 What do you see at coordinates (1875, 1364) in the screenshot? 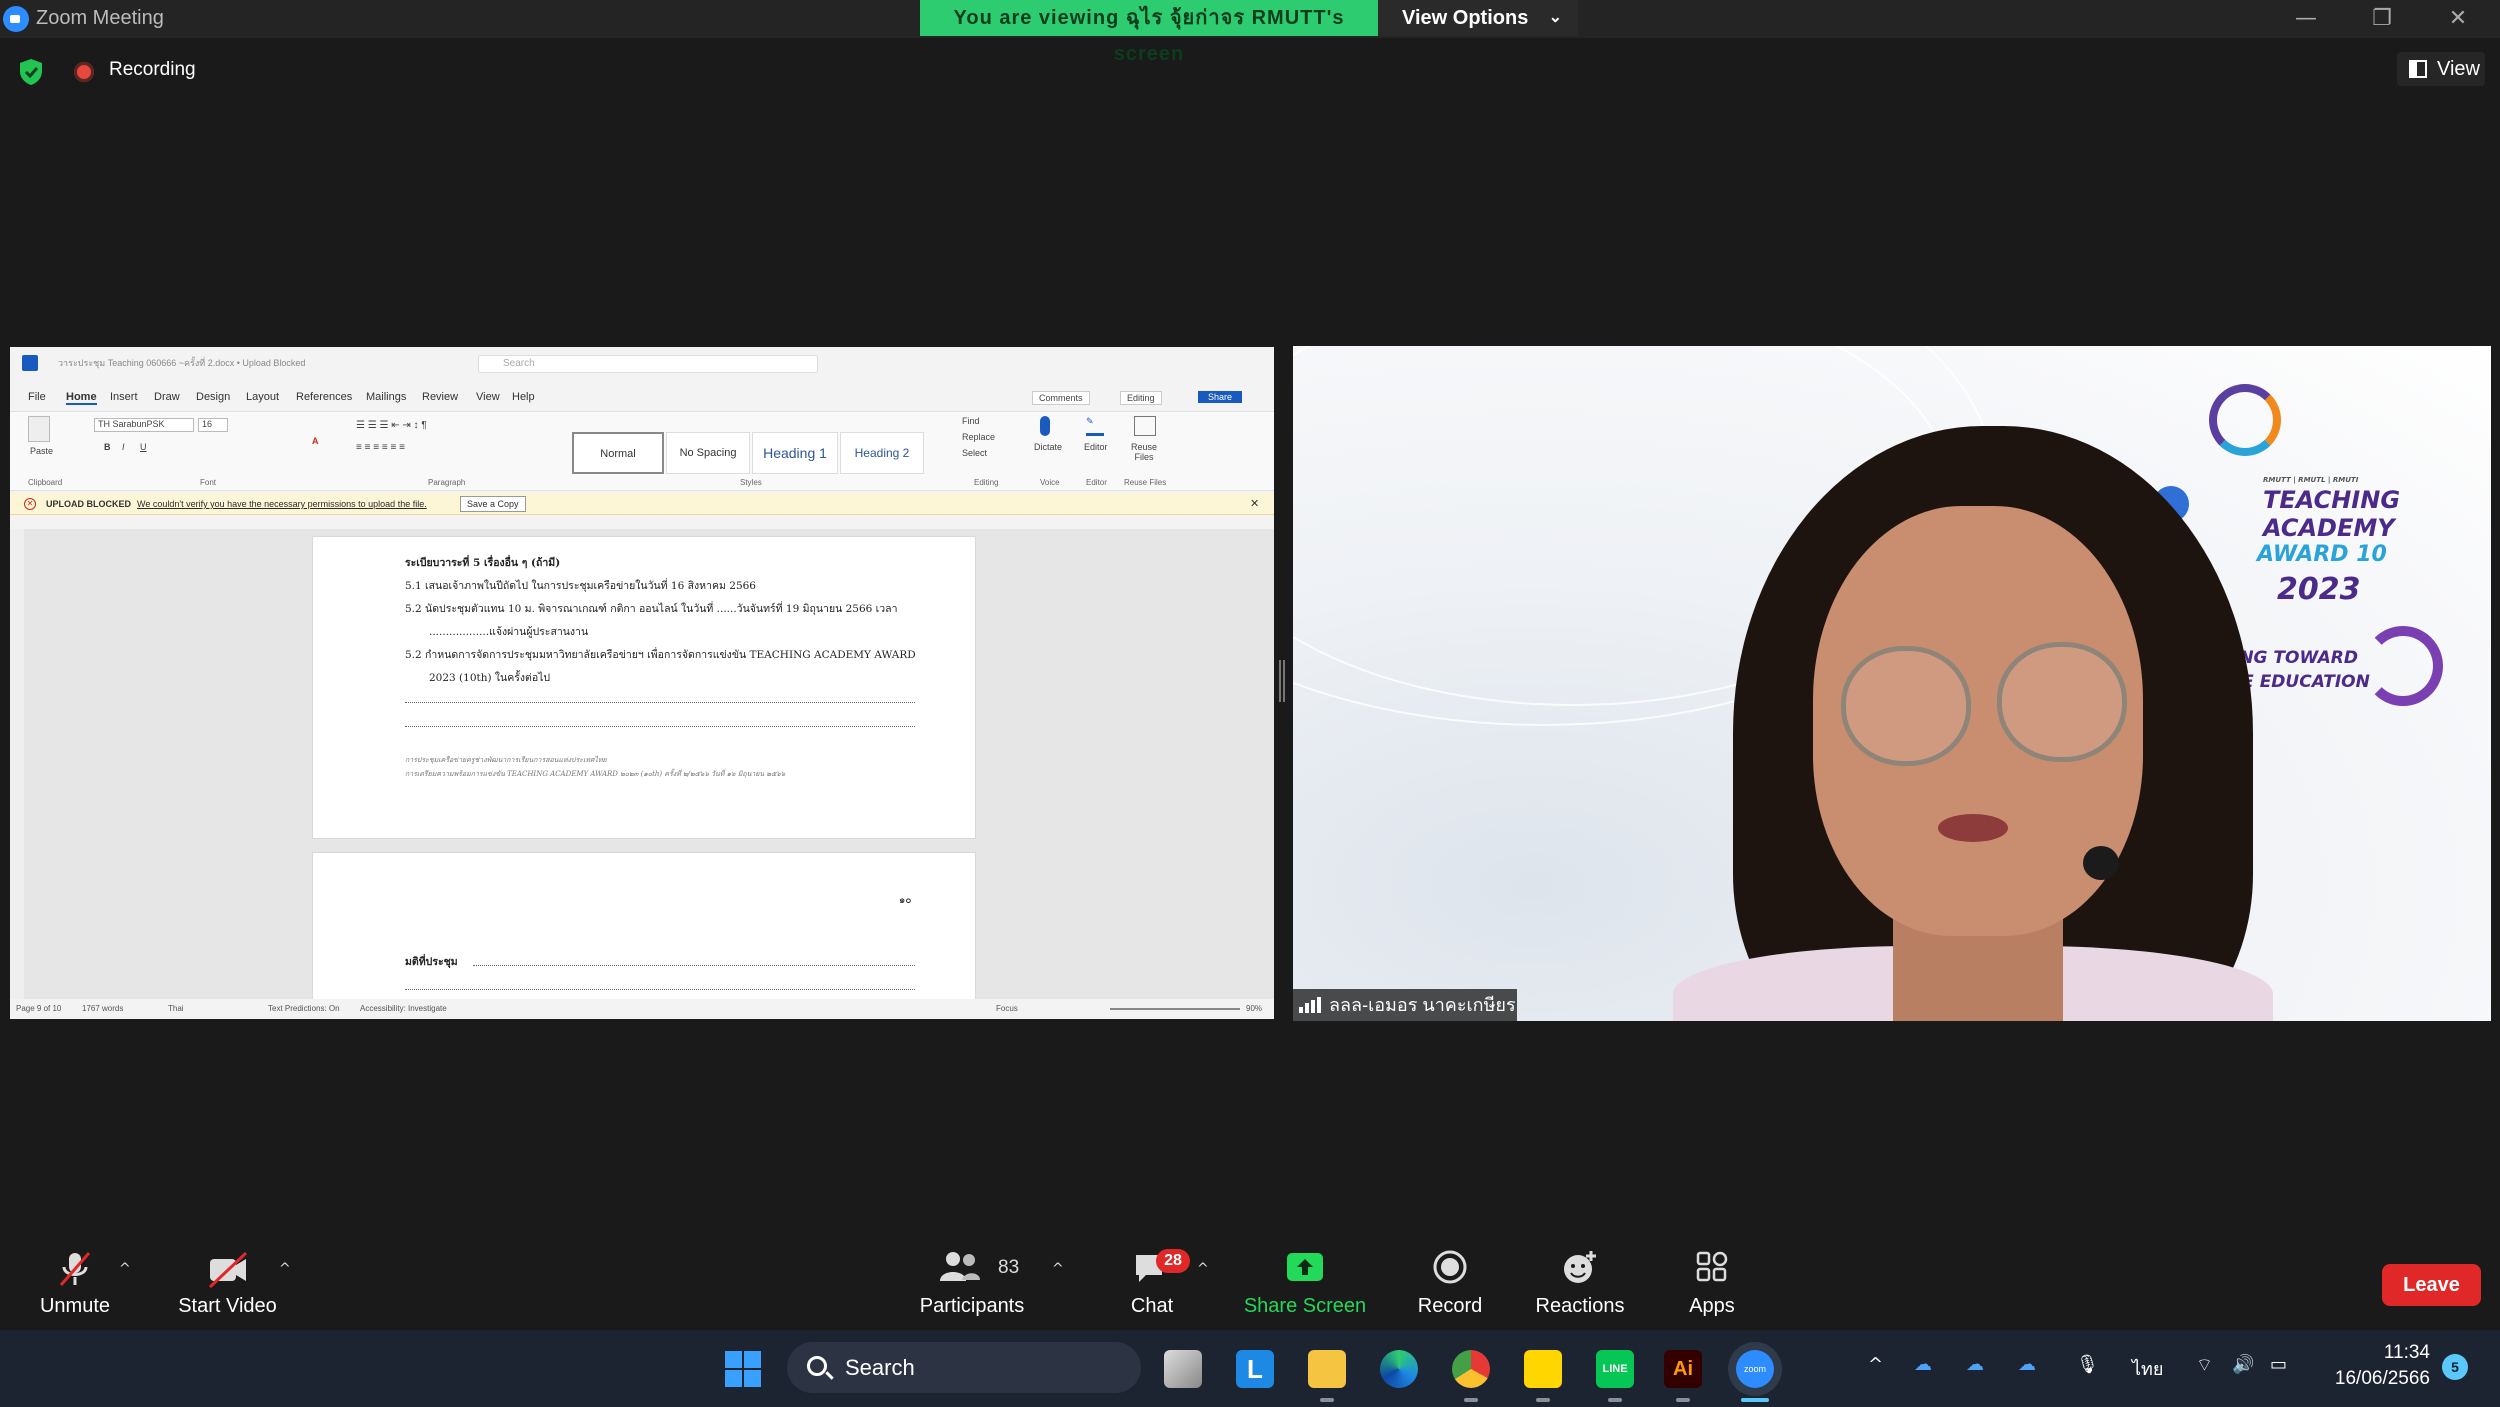
I see `tray-overflow-icon: ^` at bounding box center [1875, 1364].